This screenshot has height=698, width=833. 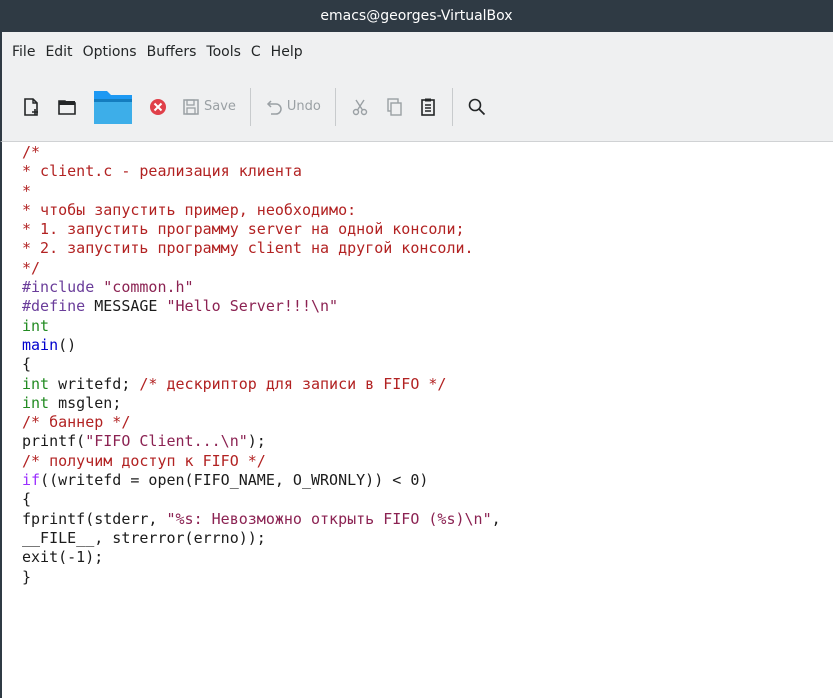 I want to click on open-directory-icon, so click(x=67, y=107).